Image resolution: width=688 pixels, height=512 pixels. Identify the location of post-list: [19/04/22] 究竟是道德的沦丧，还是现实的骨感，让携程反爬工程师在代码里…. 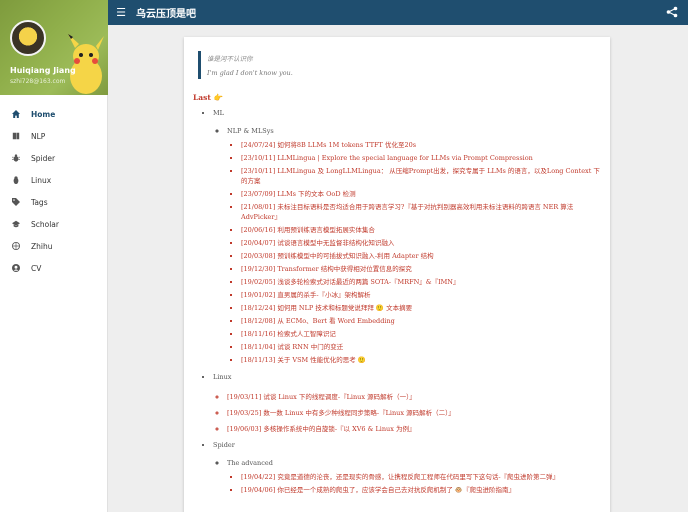
(421, 483).